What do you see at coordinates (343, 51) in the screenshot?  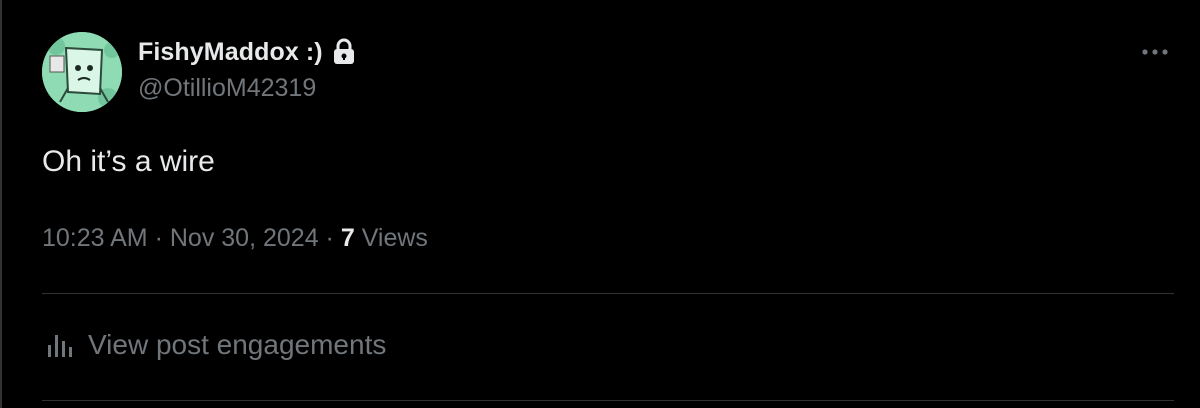 I see `lock-icon` at bounding box center [343, 51].